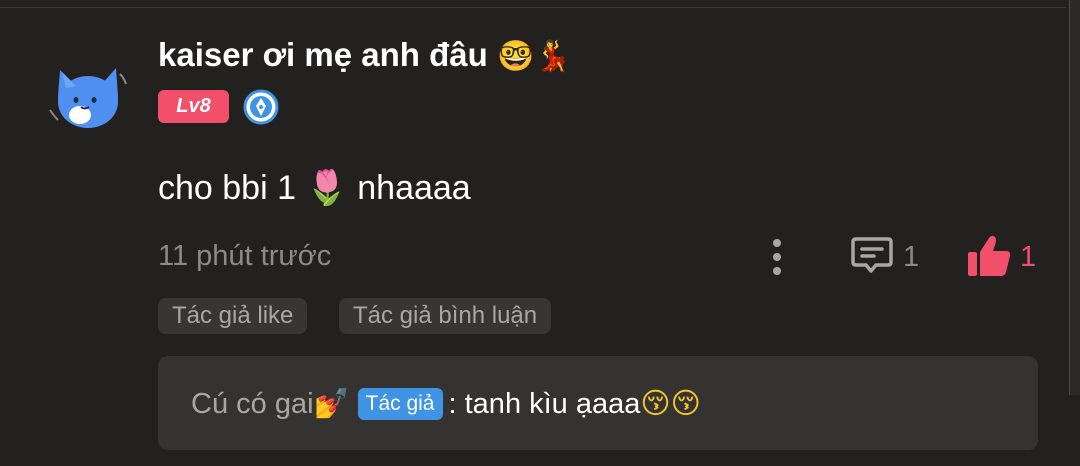 The width and height of the screenshot is (1080, 466). I want to click on nail-polish-emoji: 💅, so click(331, 403).